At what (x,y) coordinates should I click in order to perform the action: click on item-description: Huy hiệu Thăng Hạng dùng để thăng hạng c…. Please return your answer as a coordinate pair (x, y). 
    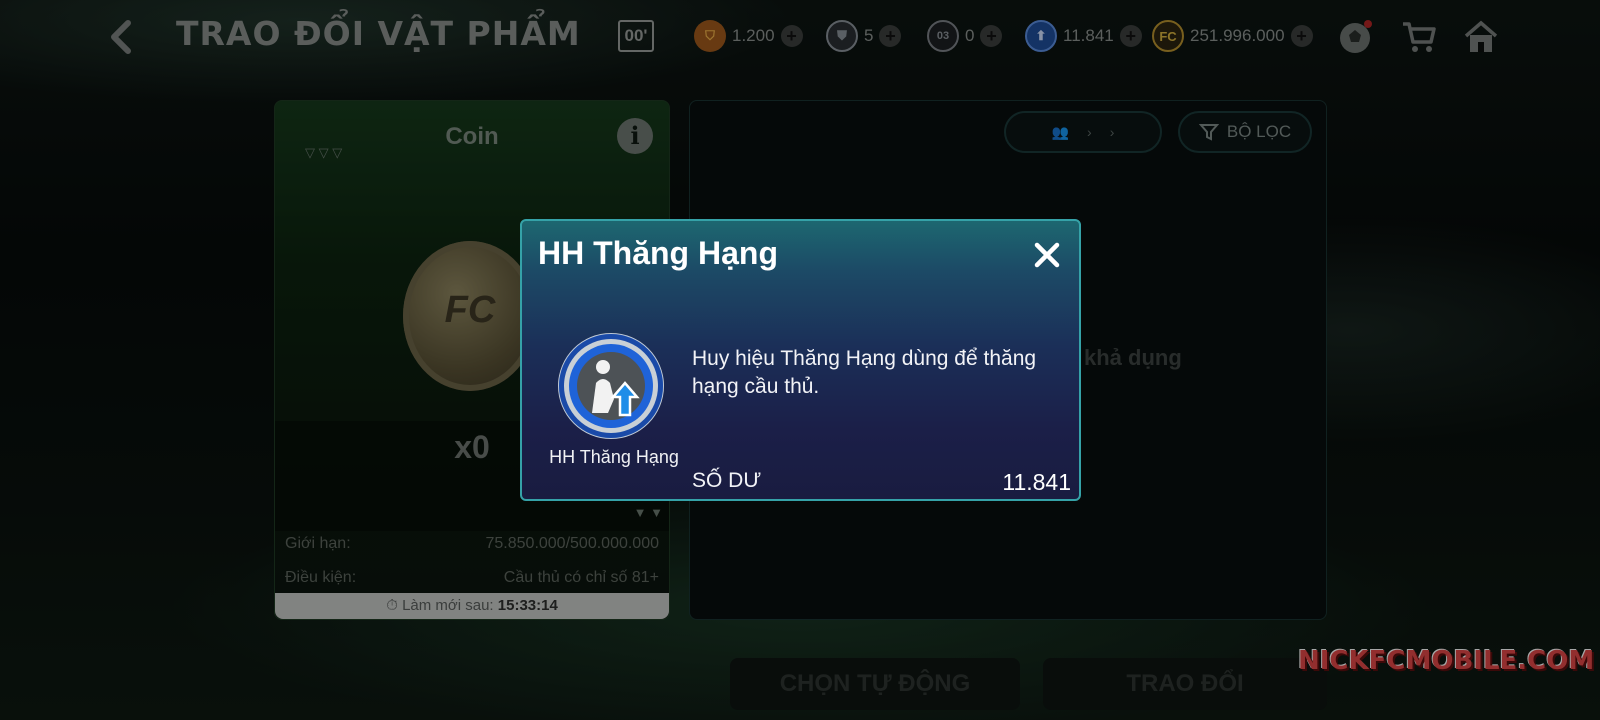
    Looking at the image, I should click on (864, 372).